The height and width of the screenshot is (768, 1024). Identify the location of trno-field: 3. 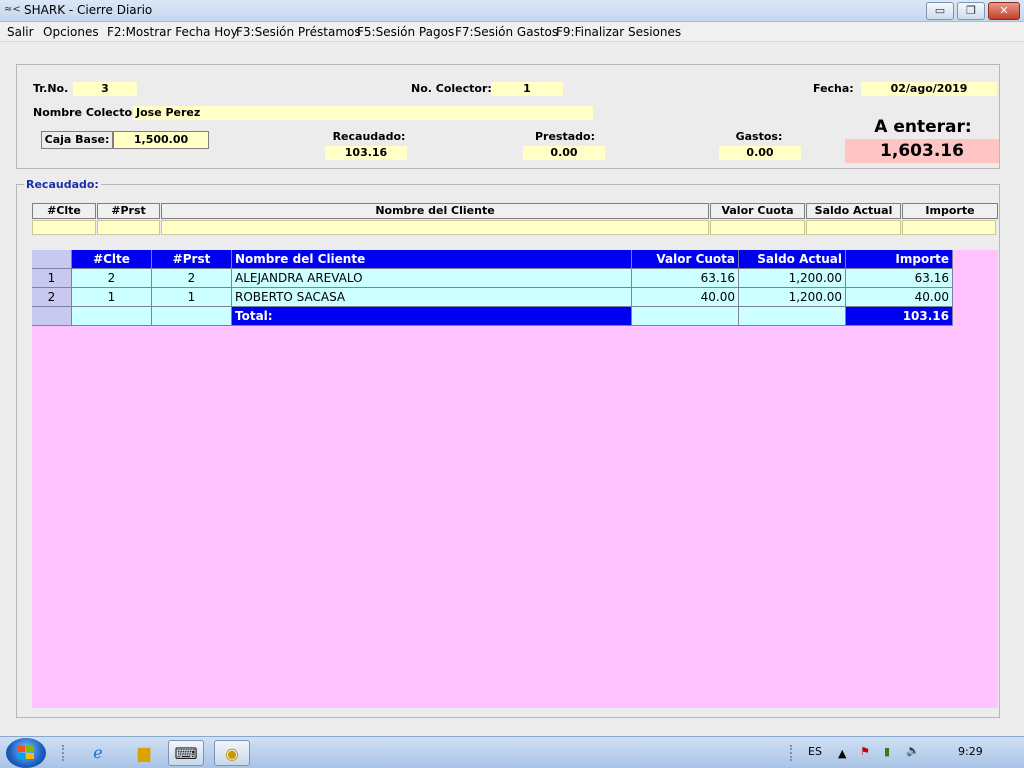
(105, 89).